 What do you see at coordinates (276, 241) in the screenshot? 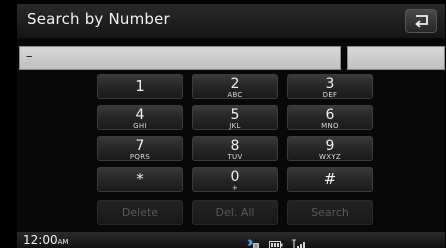
I see `battery-icon` at bounding box center [276, 241].